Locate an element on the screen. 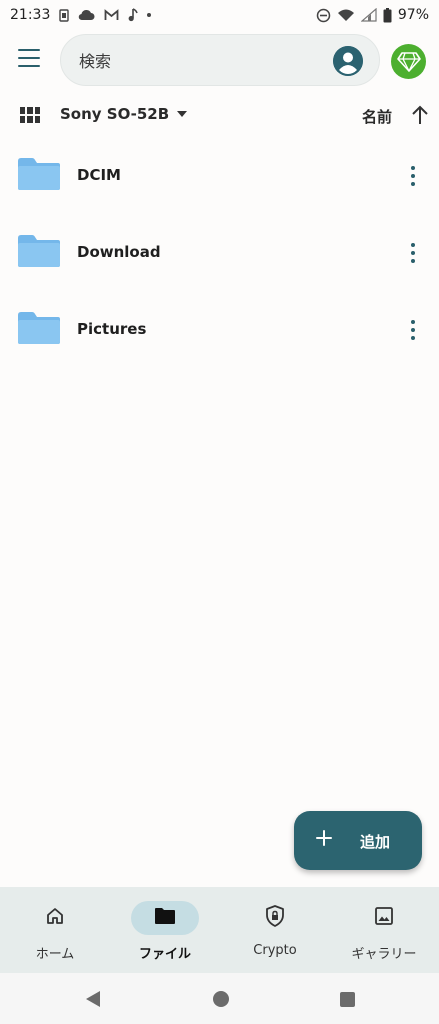 The height and width of the screenshot is (1024, 439). battery-percentage: 97% is located at coordinates (413, 15).